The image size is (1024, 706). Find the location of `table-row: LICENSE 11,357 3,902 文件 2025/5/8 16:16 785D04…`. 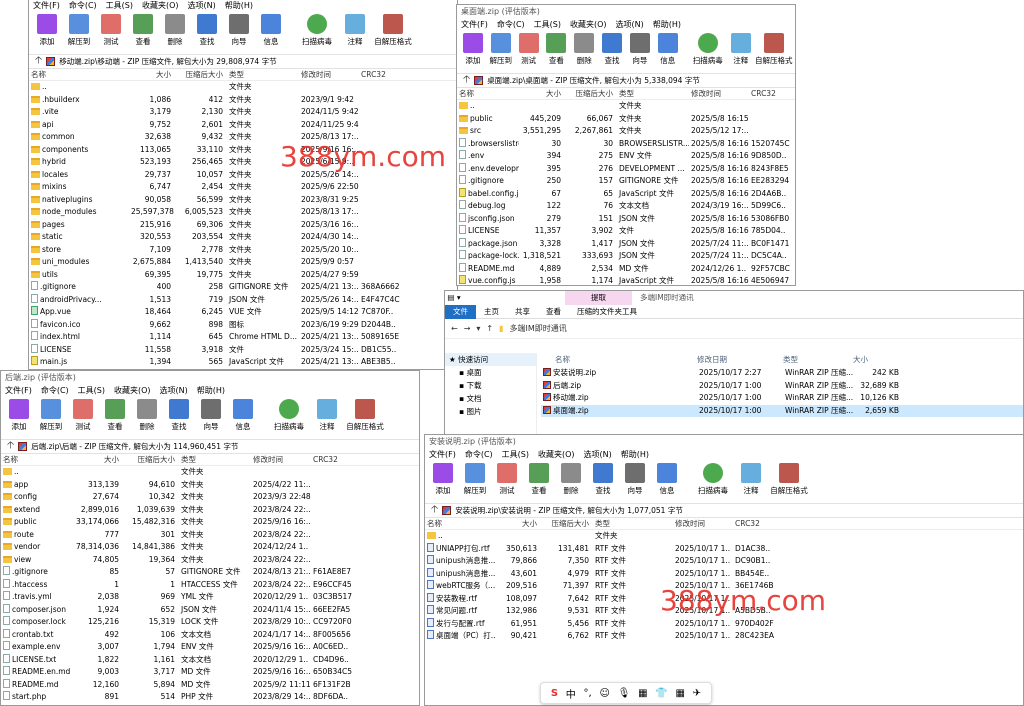

table-row: LICENSE 11,357 3,902 文件 2025/5/8 16:16 785D04… is located at coordinates (626, 231).